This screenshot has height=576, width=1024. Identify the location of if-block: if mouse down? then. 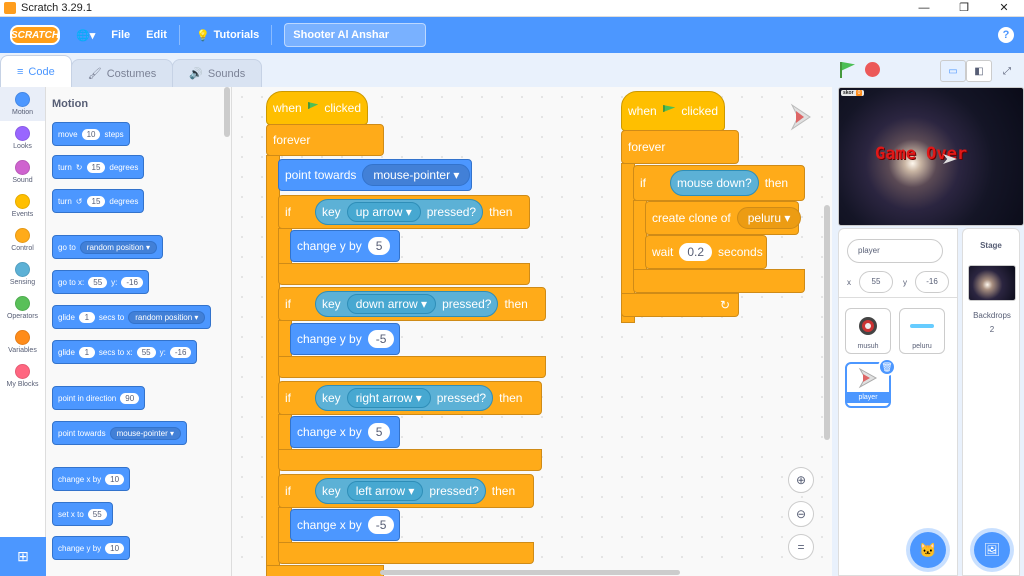
(719, 183).